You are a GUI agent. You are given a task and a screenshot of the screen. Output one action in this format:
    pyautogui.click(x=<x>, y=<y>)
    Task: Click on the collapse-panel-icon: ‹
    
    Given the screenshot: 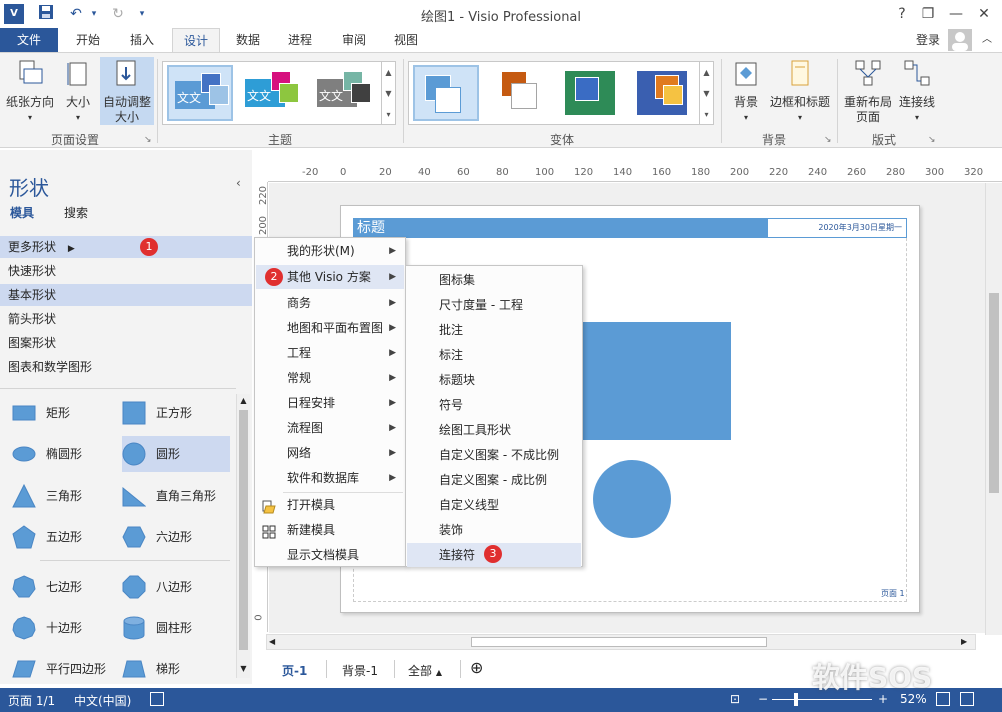 What is the action you would take?
    pyautogui.click(x=238, y=183)
    